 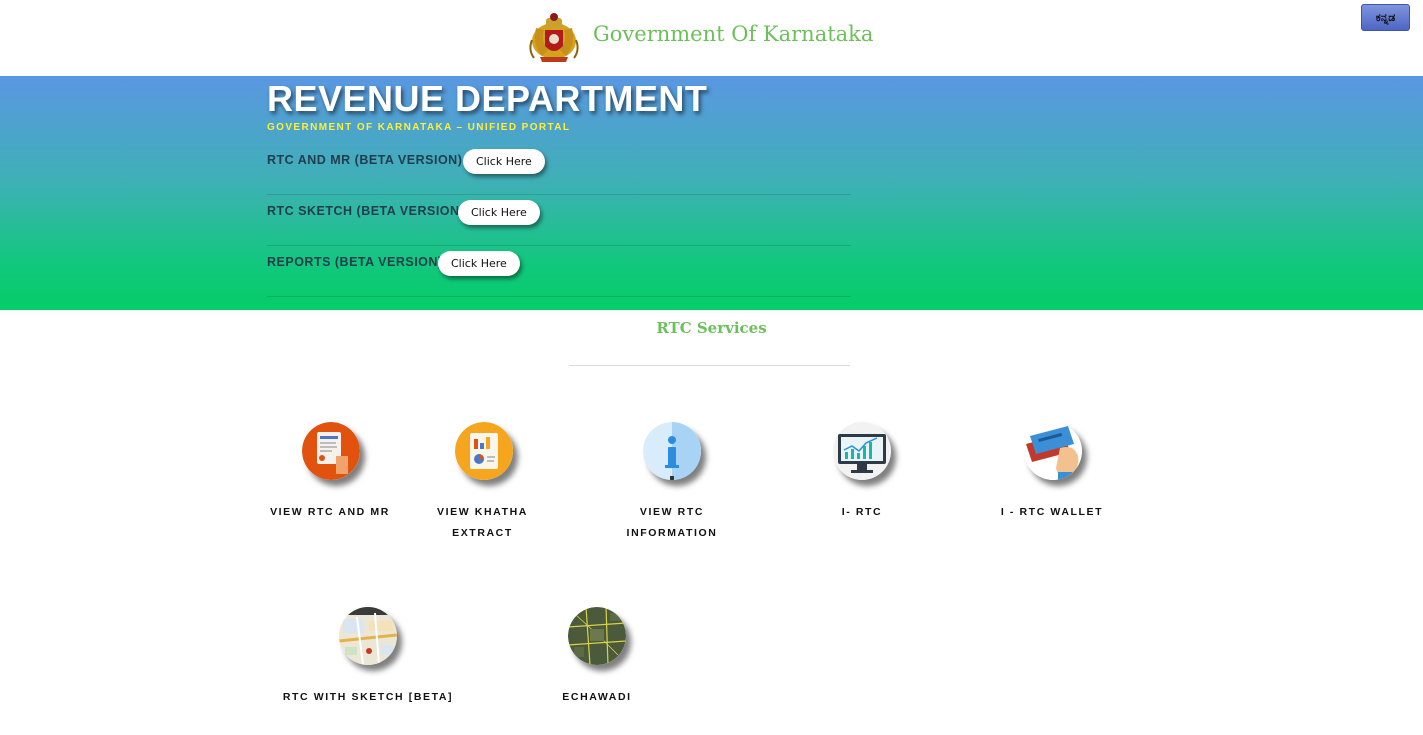 What do you see at coordinates (1385, 17) in the screenshot?
I see `language-toggle-button: ಕನ್ನಡ` at bounding box center [1385, 17].